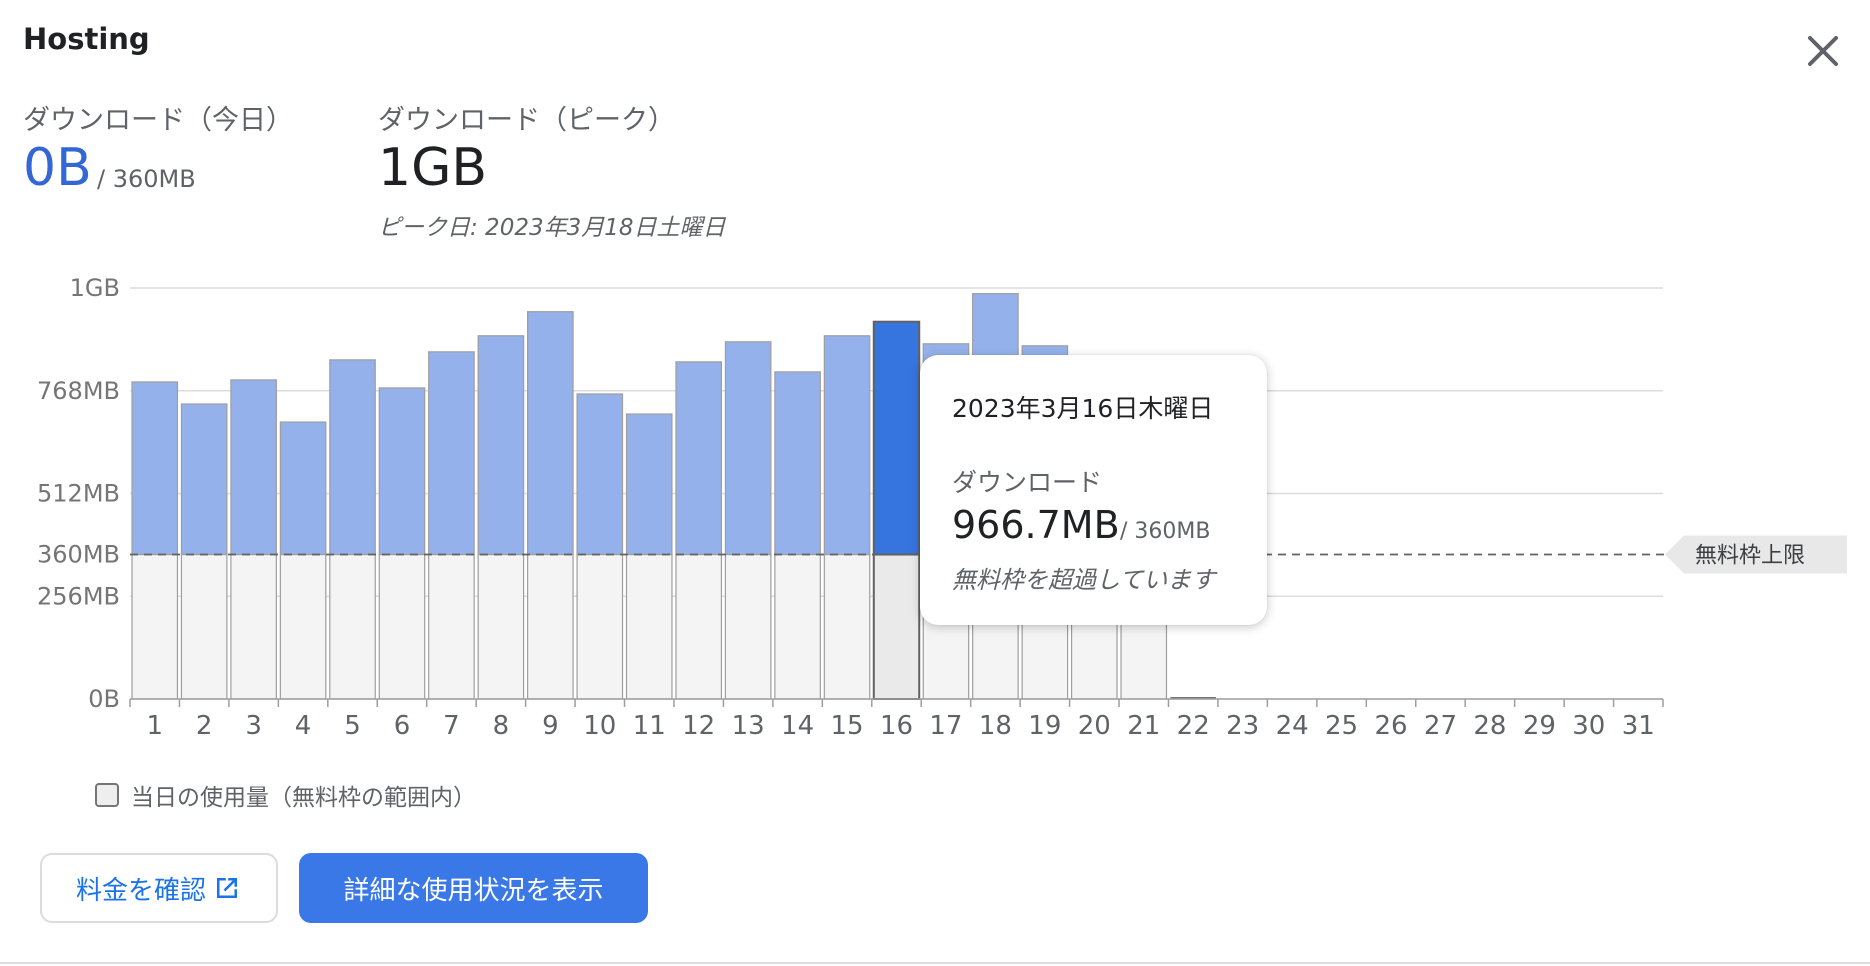 This screenshot has width=1870, height=966. Describe the element at coordinates (1440, 726) in the screenshot. I see `x-tick-label: 27` at that location.